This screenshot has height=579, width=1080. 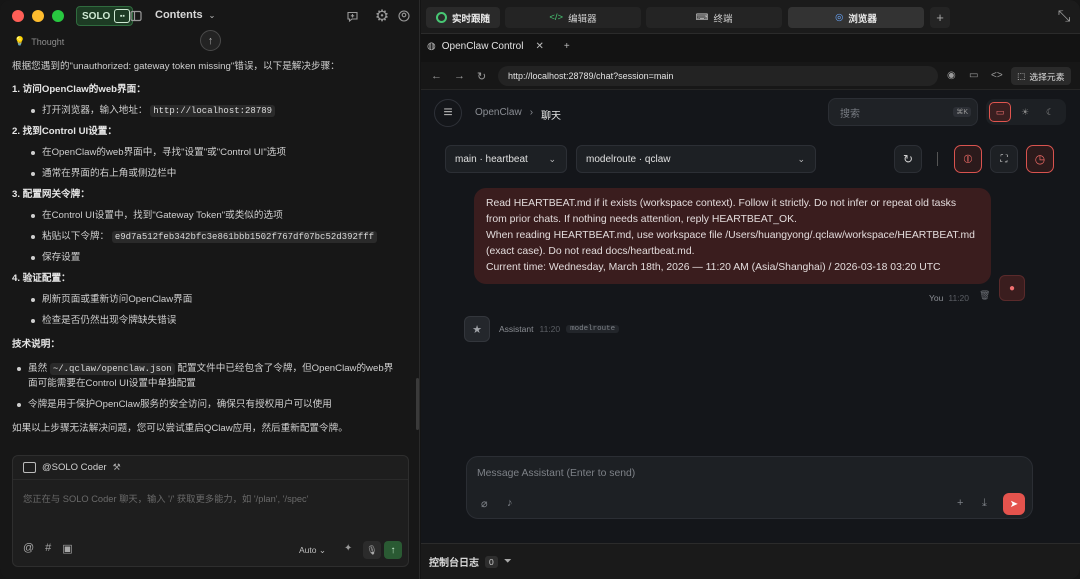 I want to click on assistant-label: Assistant, so click(x=516, y=329).